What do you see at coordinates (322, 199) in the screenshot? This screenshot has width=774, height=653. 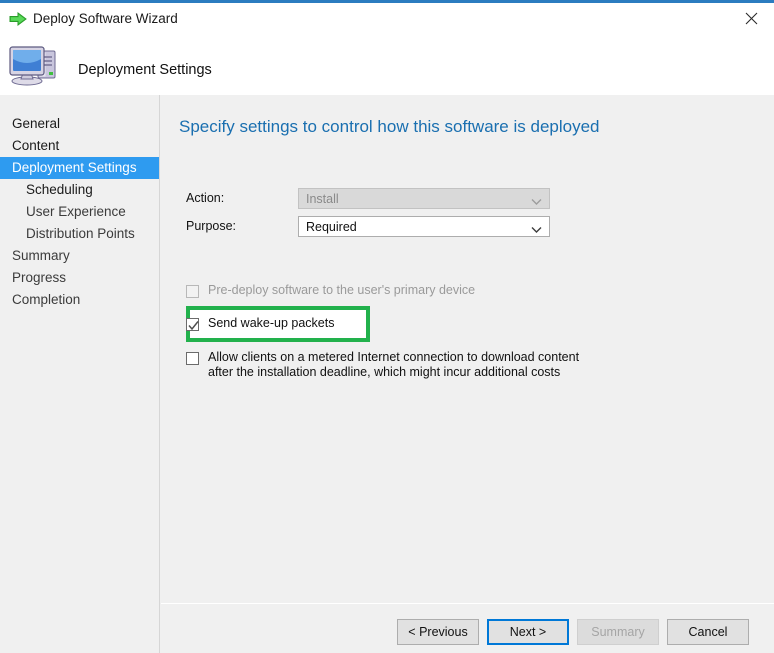 I see `action-dropdown-value: Install` at bounding box center [322, 199].